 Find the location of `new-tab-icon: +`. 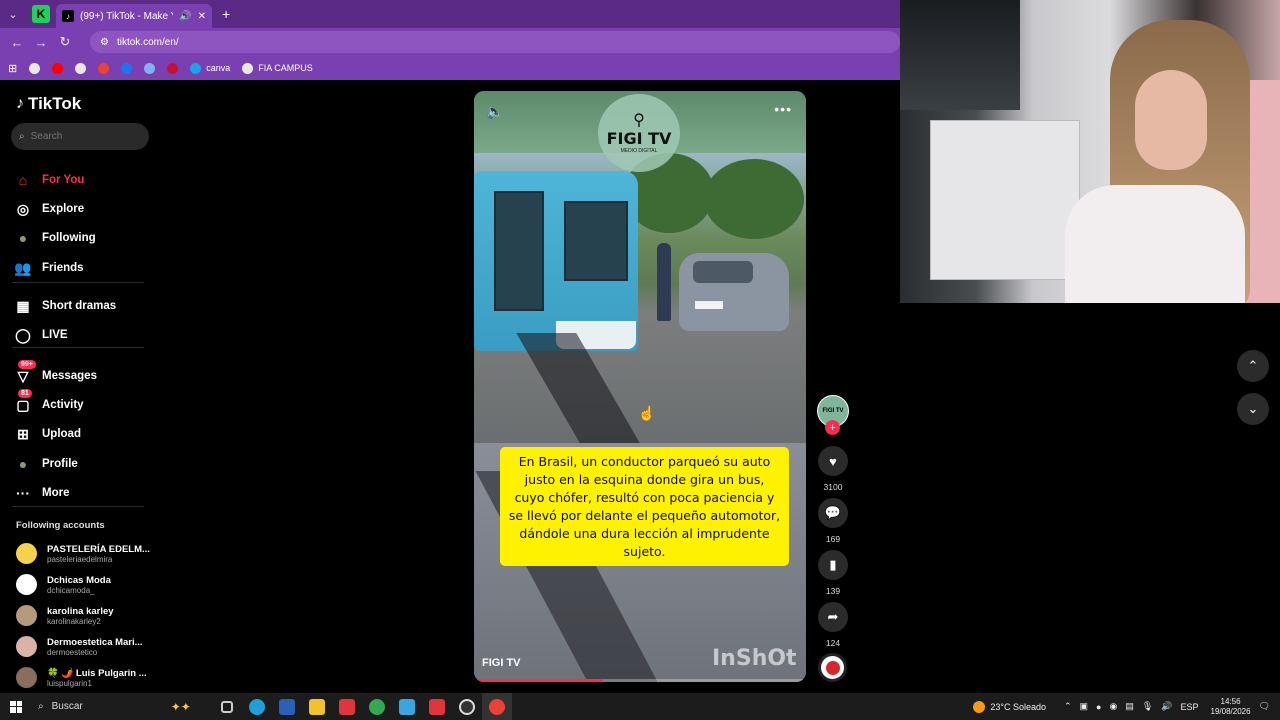

new-tab-icon: + is located at coordinates (226, 14).